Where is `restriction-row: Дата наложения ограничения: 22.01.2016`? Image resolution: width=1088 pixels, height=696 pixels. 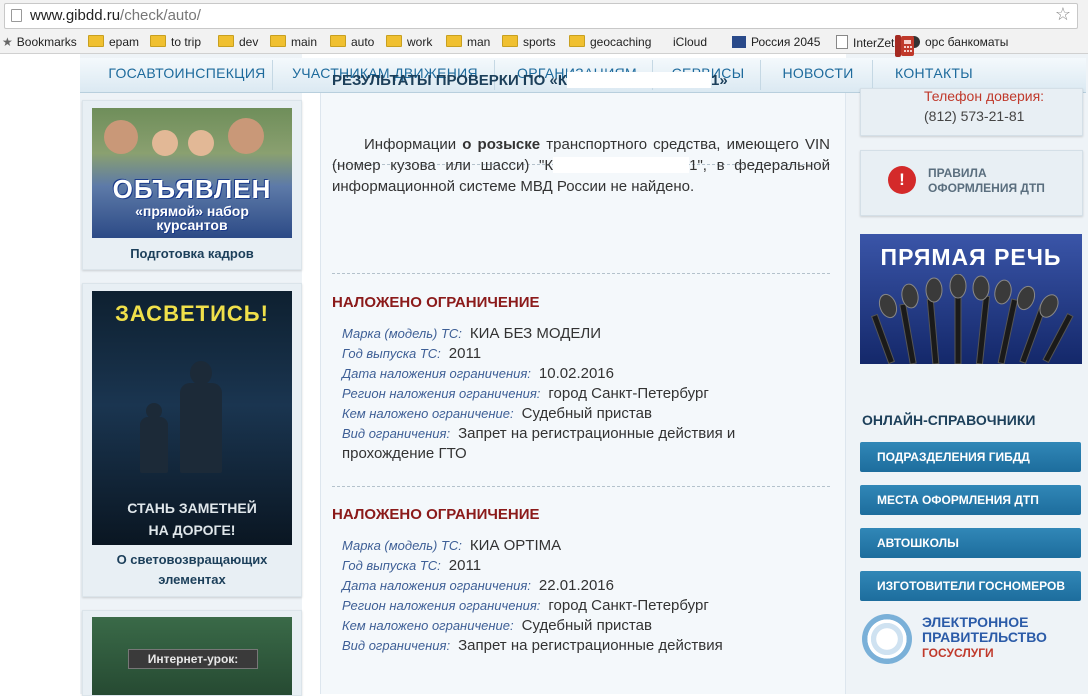 restriction-row: Дата наложения ограничения: 22.01.2016 is located at coordinates (582, 586).